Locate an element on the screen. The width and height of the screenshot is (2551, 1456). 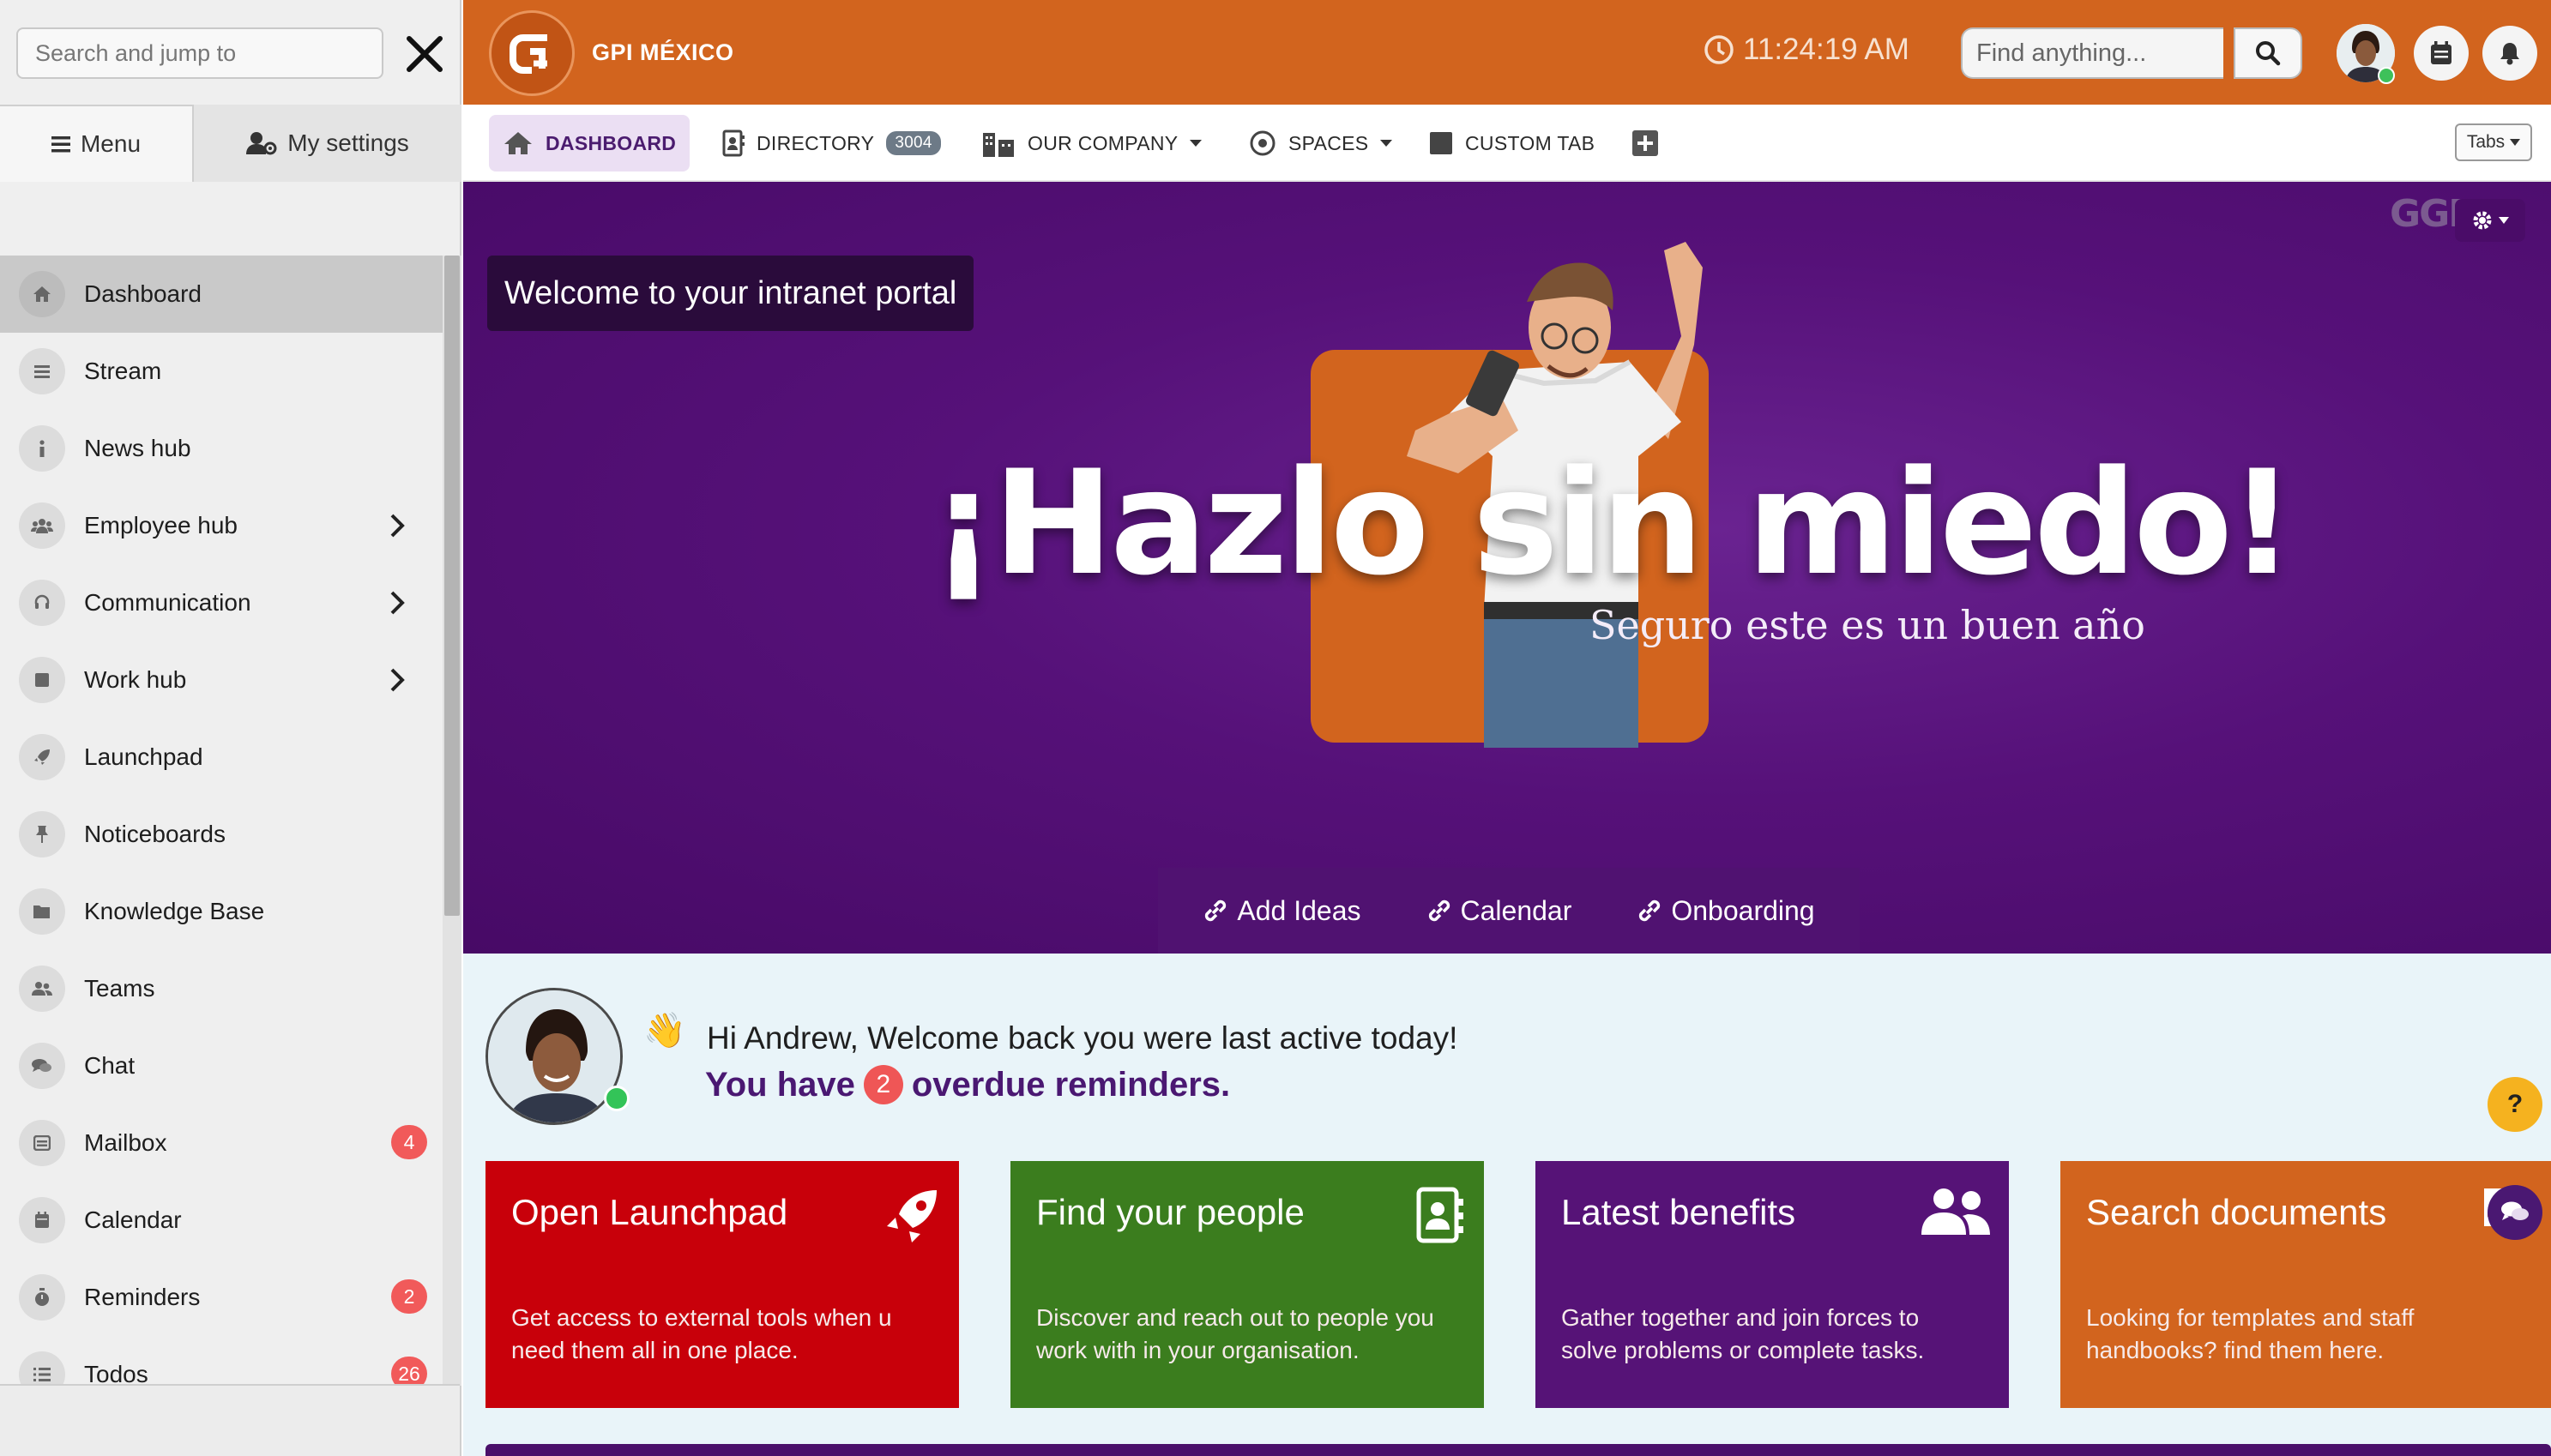
tab-directory: DIRECTORY 3004 is located at coordinates (832, 143).